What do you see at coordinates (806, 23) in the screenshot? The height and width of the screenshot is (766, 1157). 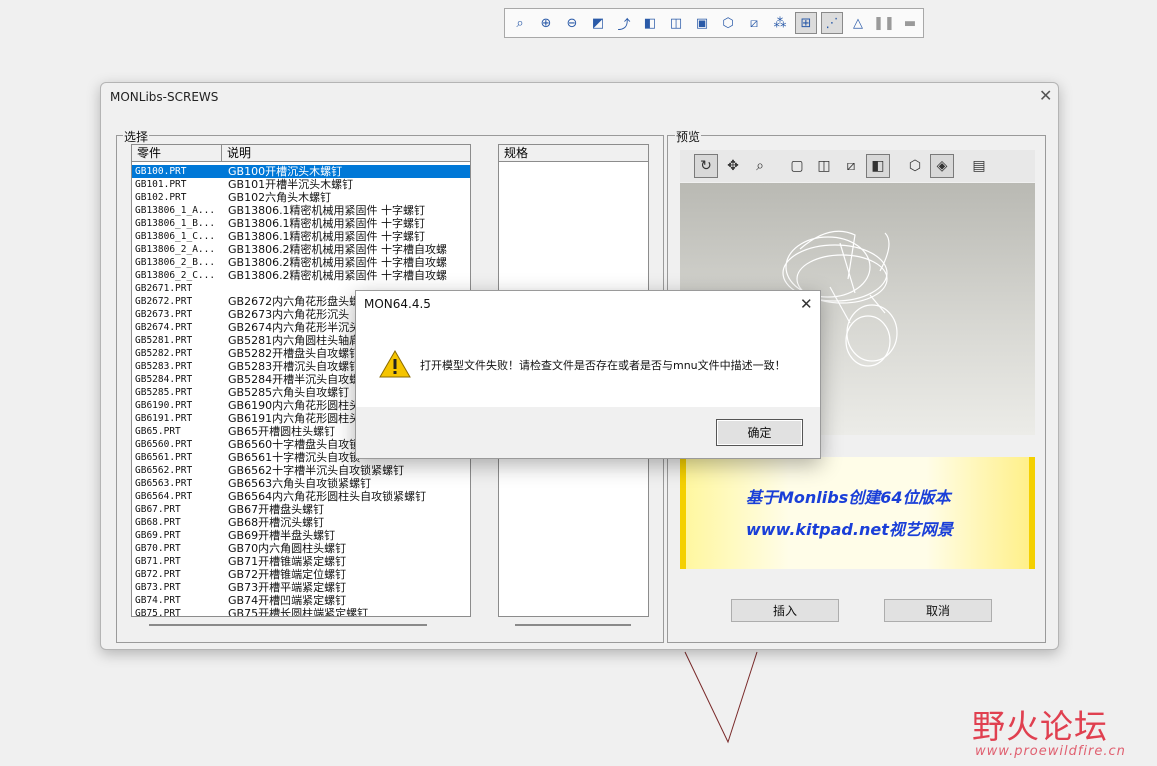 I see `datum-axes-icon: ⊞` at bounding box center [806, 23].